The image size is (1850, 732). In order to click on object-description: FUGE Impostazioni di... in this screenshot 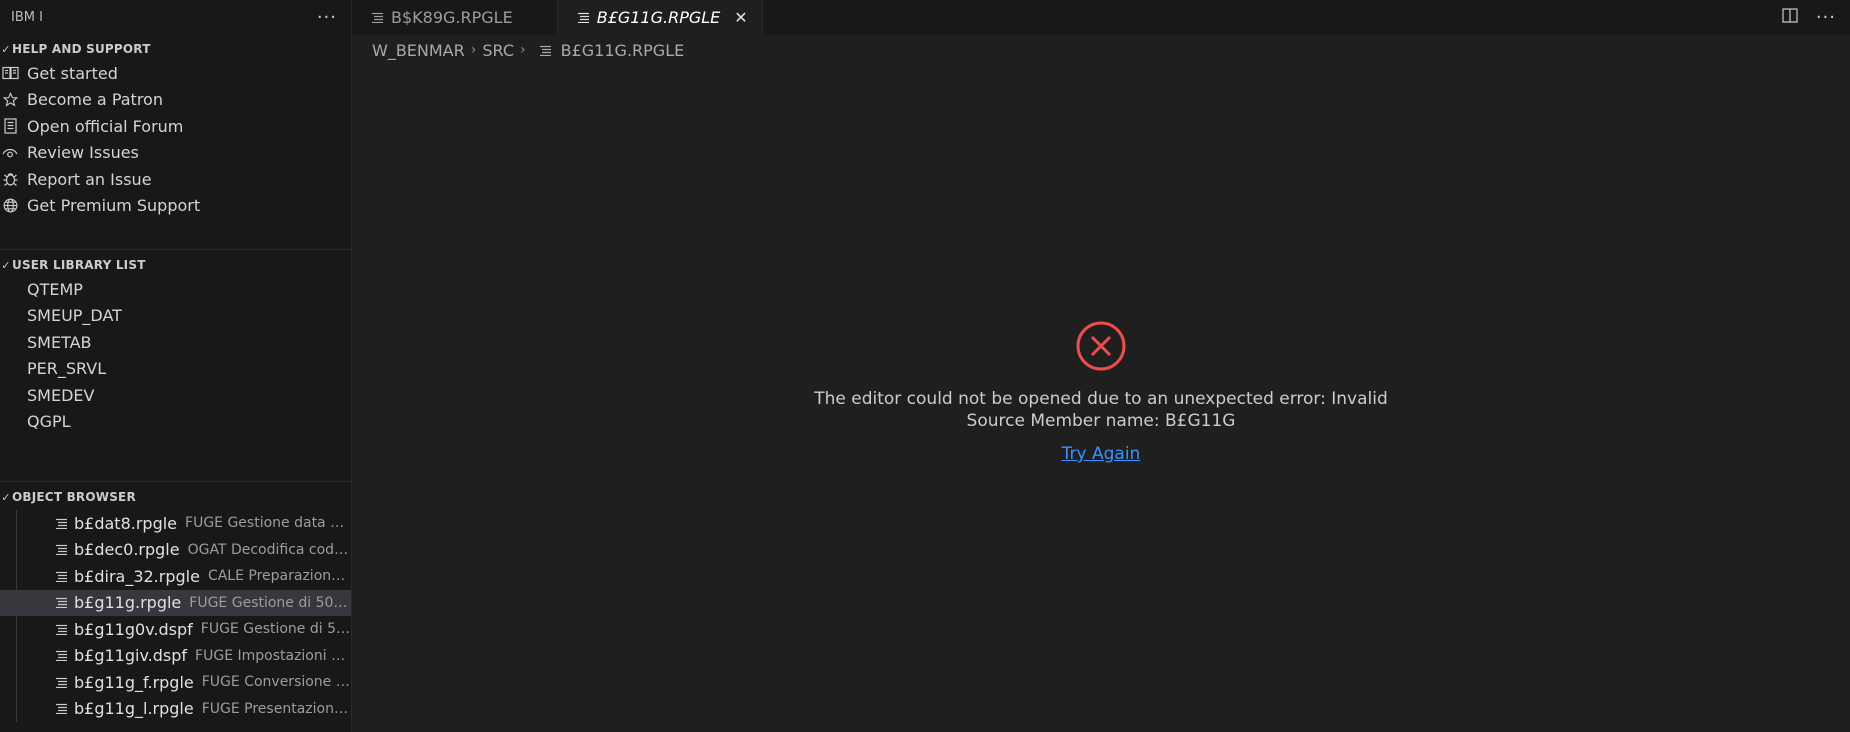, I will do `click(273, 655)`.